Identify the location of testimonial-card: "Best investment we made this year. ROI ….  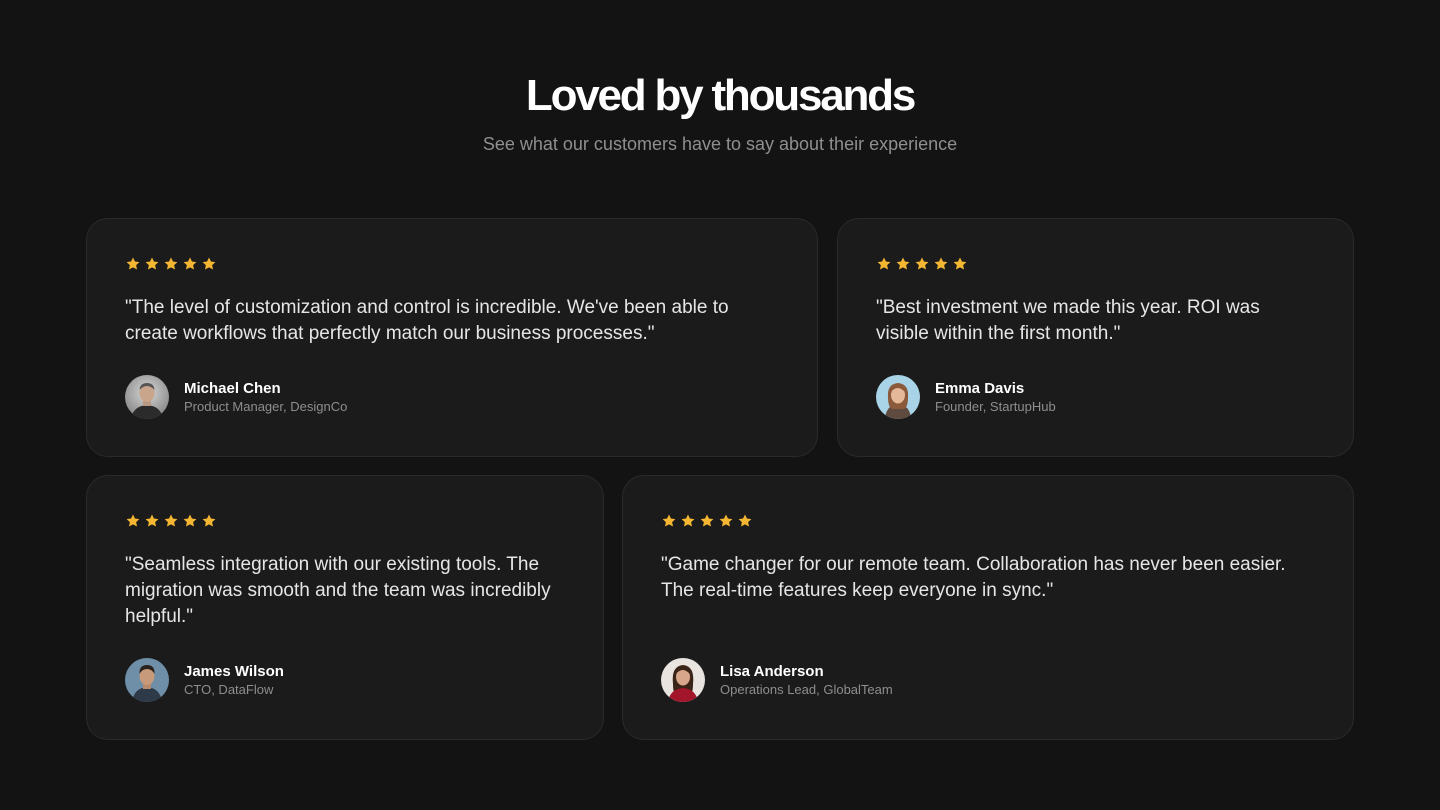
(1095, 337).